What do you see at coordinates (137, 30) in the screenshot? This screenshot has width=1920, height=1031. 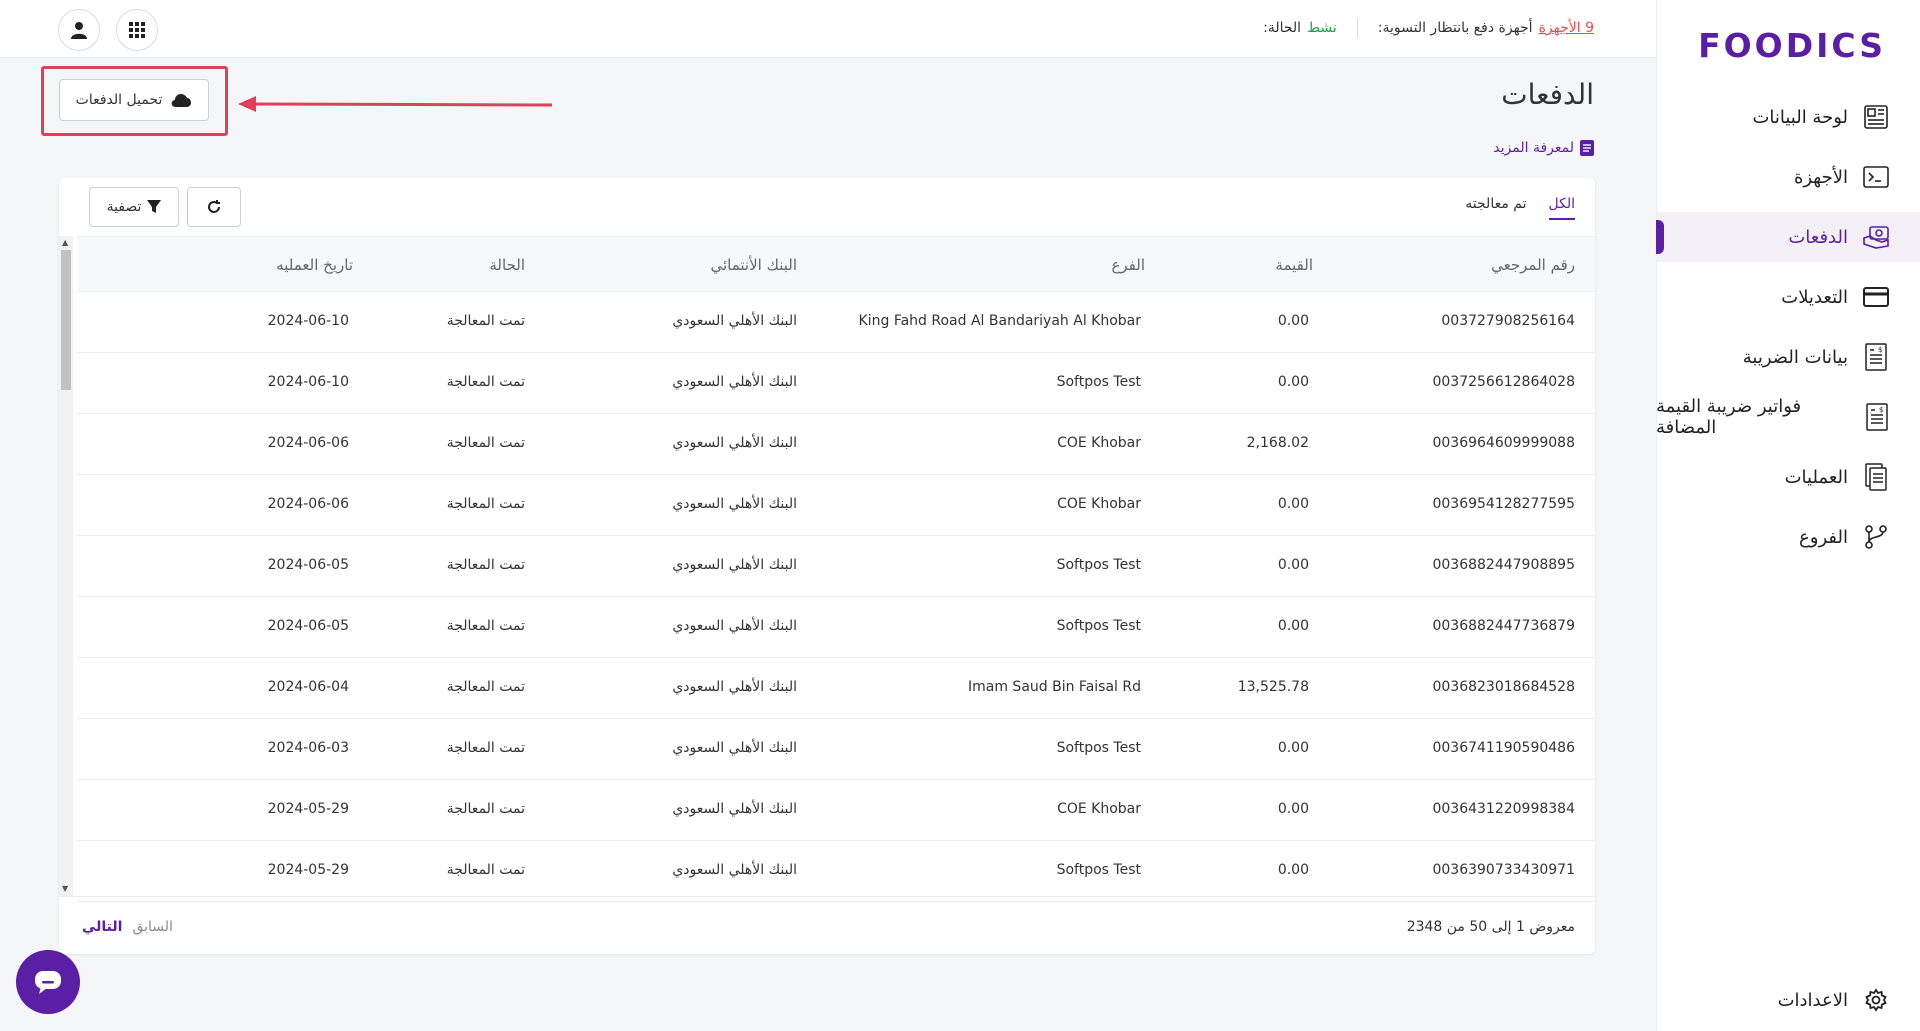 I see `apps-grid-button` at bounding box center [137, 30].